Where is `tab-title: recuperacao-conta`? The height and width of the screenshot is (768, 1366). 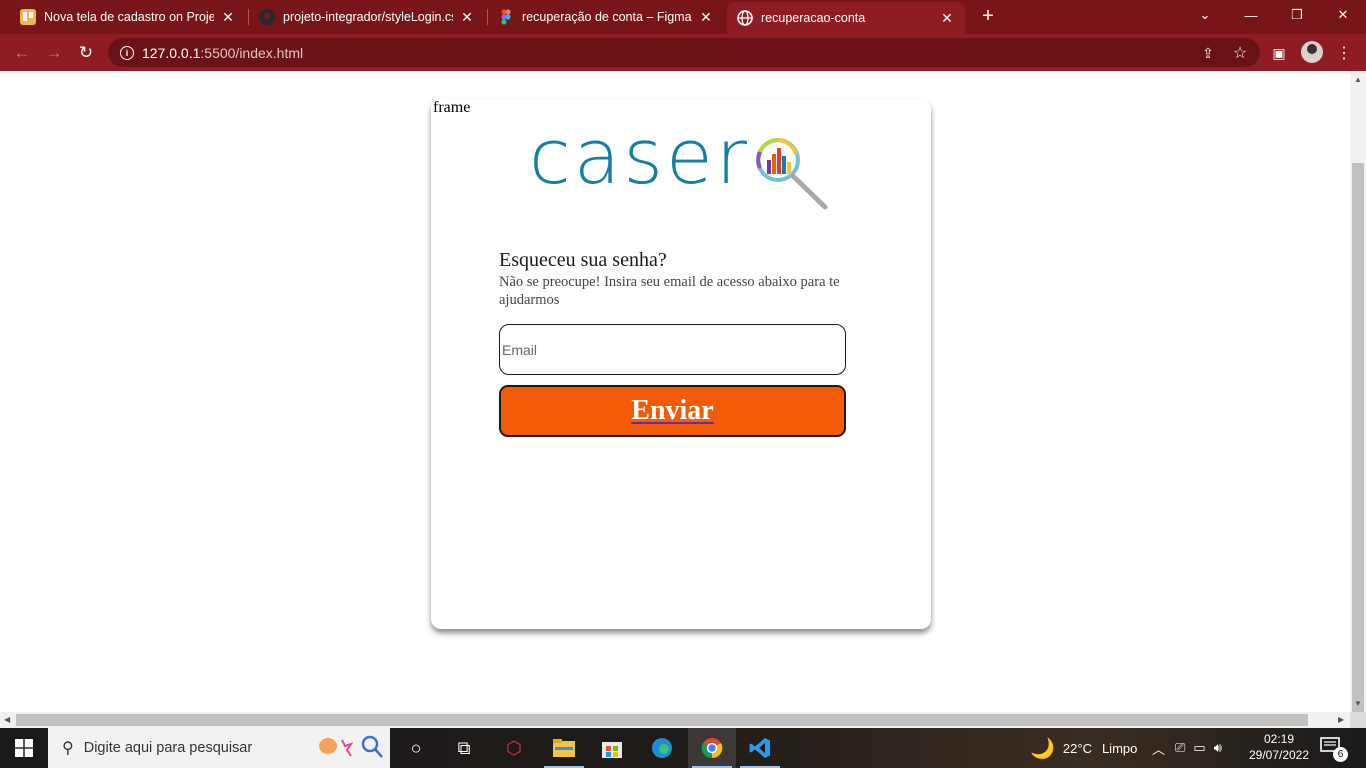 tab-title: recuperacao-conta is located at coordinates (813, 18).